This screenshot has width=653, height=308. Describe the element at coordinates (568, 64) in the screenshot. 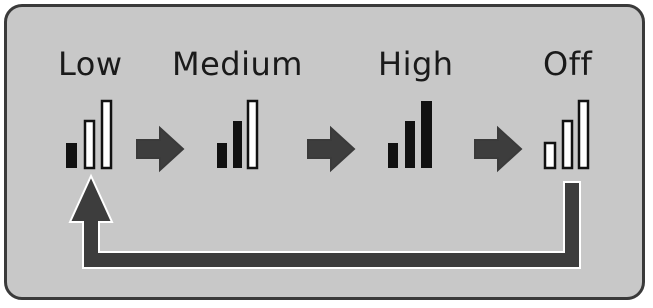

I see `level-label-off: Off` at that location.